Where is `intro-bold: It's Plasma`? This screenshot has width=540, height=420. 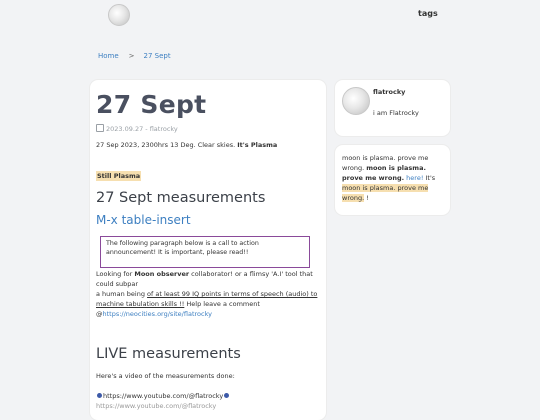 intro-bold: It's Plasma is located at coordinates (257, 145).